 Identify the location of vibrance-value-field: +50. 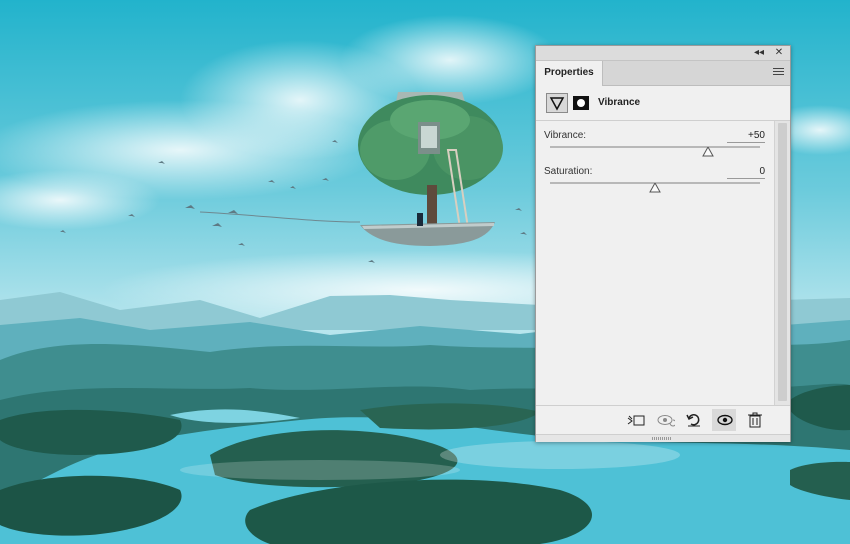
(746, 136).